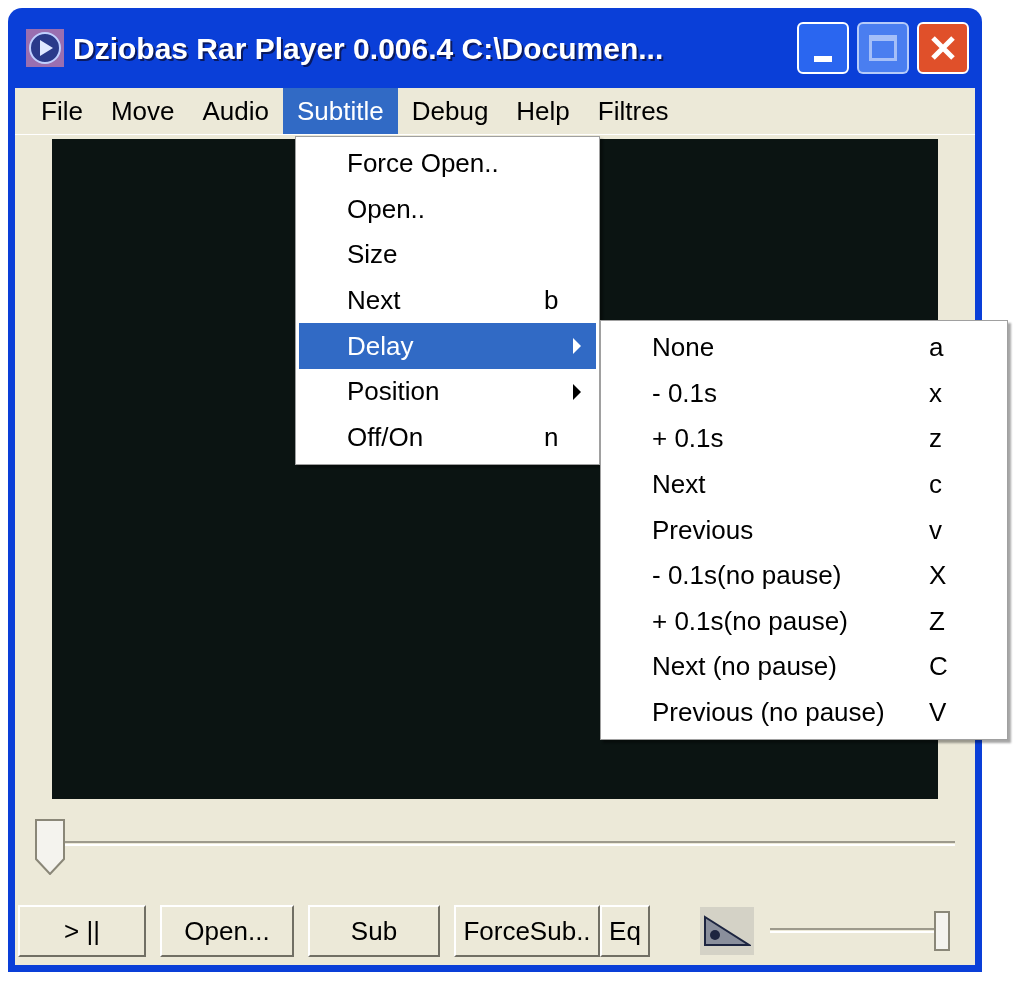  I want to click on option-label: Delay, so click(380, 346).